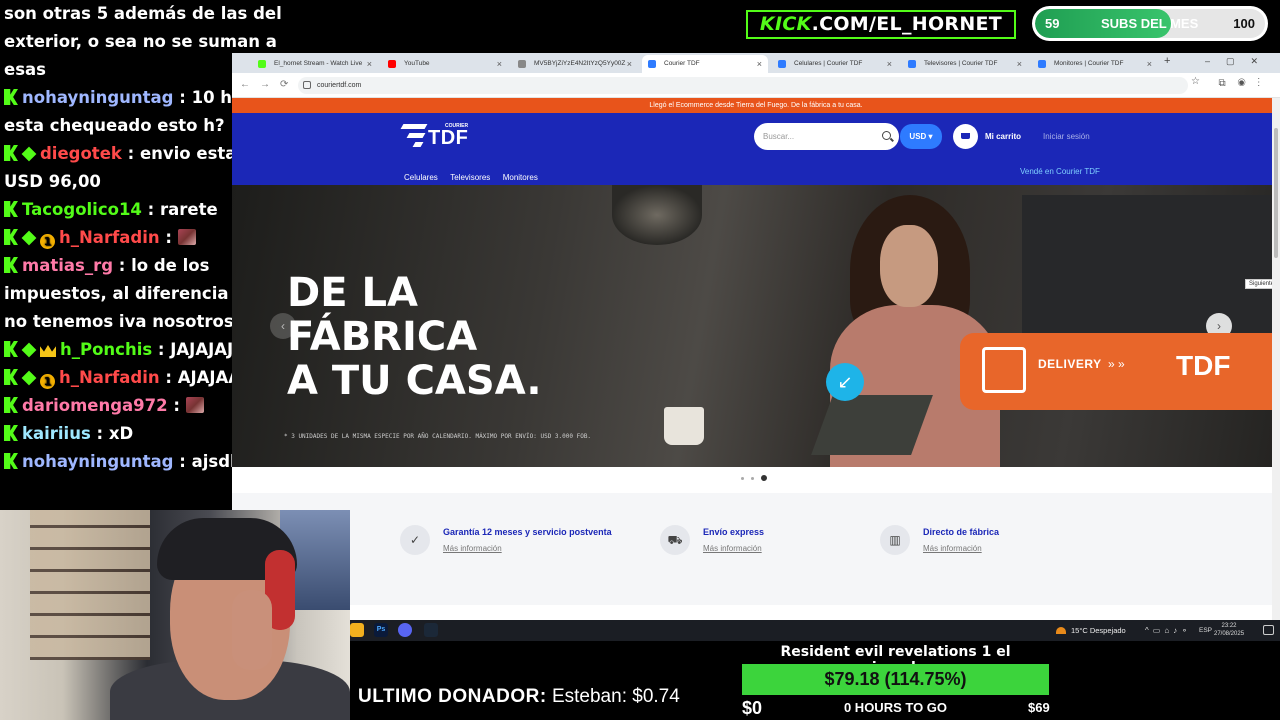  Describe the element at coordinates (1268, 630) in the screenshot. I see `notification-icon` at that location.